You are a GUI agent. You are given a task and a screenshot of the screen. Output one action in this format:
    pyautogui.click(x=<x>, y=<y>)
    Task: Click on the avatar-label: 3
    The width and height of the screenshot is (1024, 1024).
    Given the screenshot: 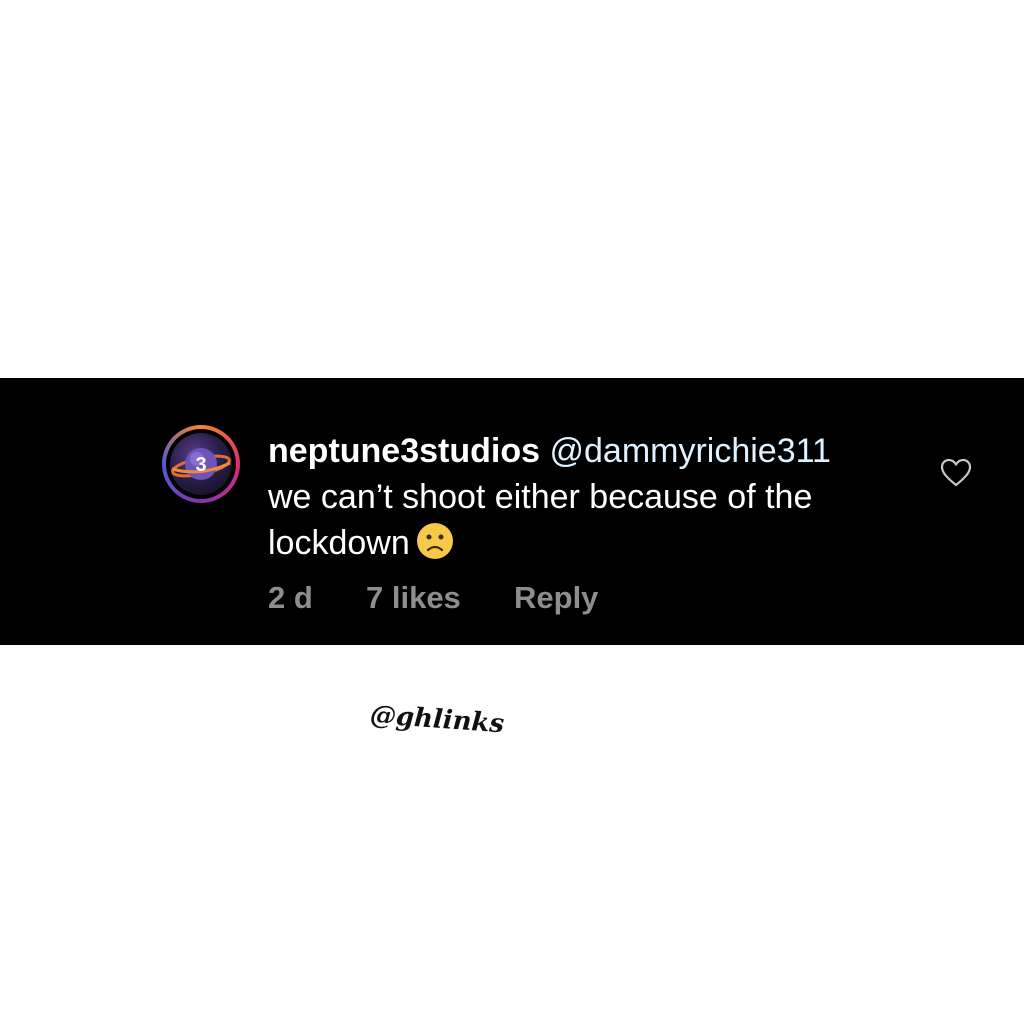 What is the action you would take?
    pyautogui.click(x=200, y=465)
    